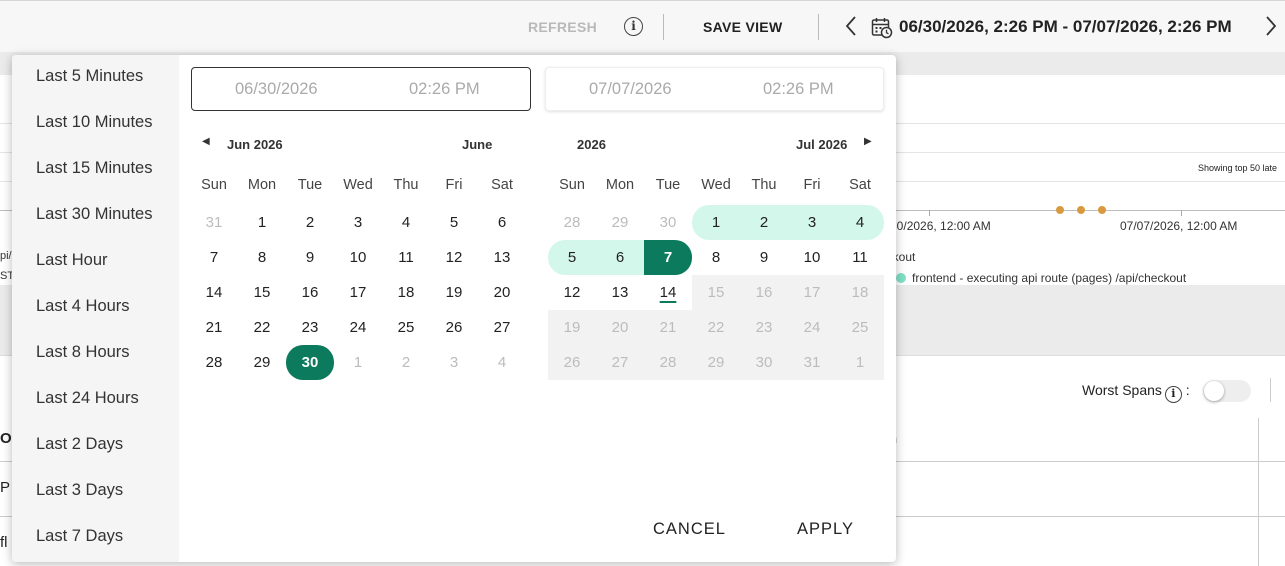 This screenshot has width=1285, height=566. I want to click on start-time-input: 02:26 PM, so click(444, 89).